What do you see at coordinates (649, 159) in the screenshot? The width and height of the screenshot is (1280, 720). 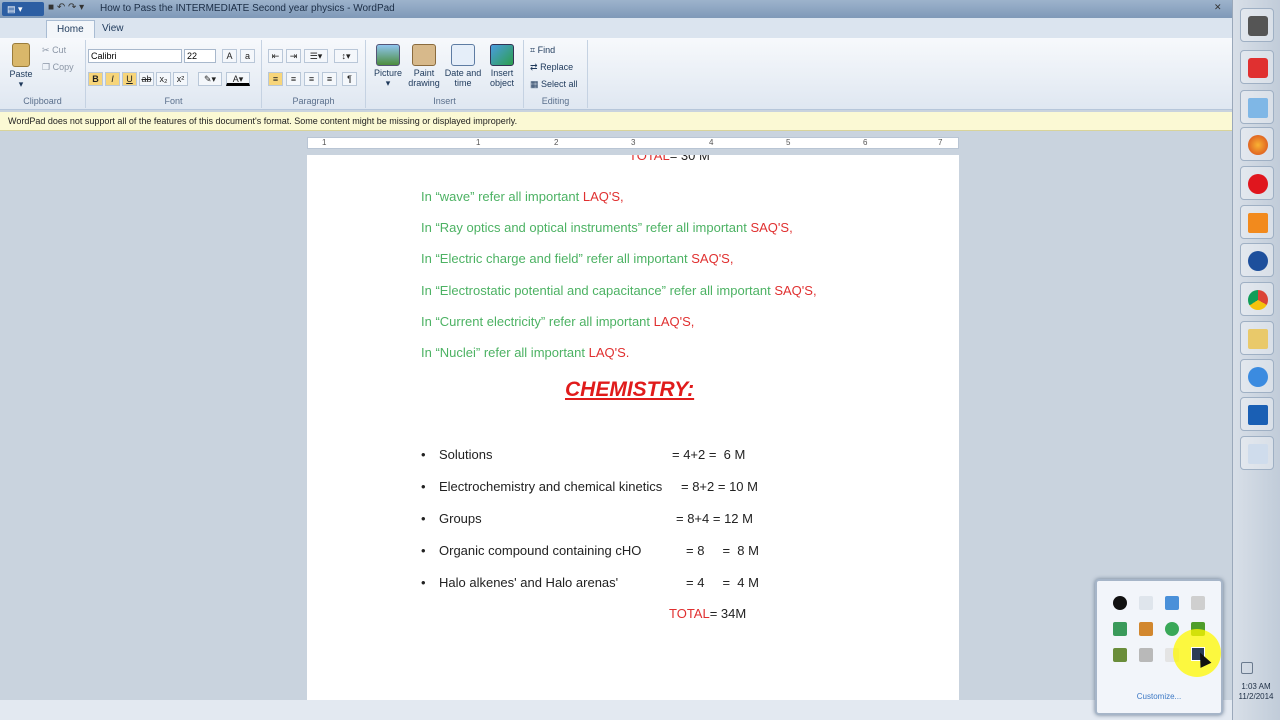 I see `doc-cut-total: TOTAL` at bounding box center [649, 159].